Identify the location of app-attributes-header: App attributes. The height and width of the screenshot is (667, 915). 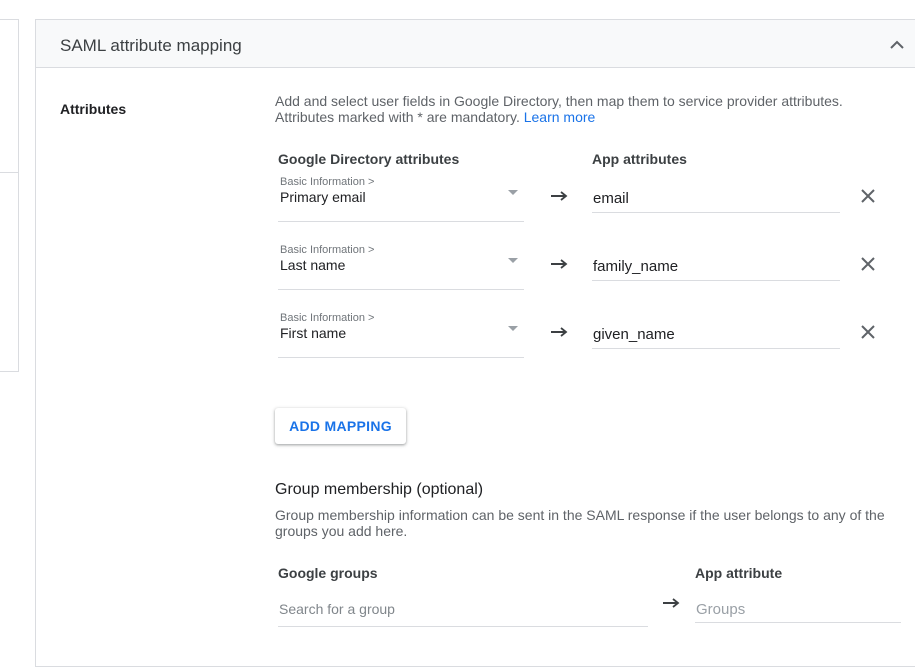
(639, 159).